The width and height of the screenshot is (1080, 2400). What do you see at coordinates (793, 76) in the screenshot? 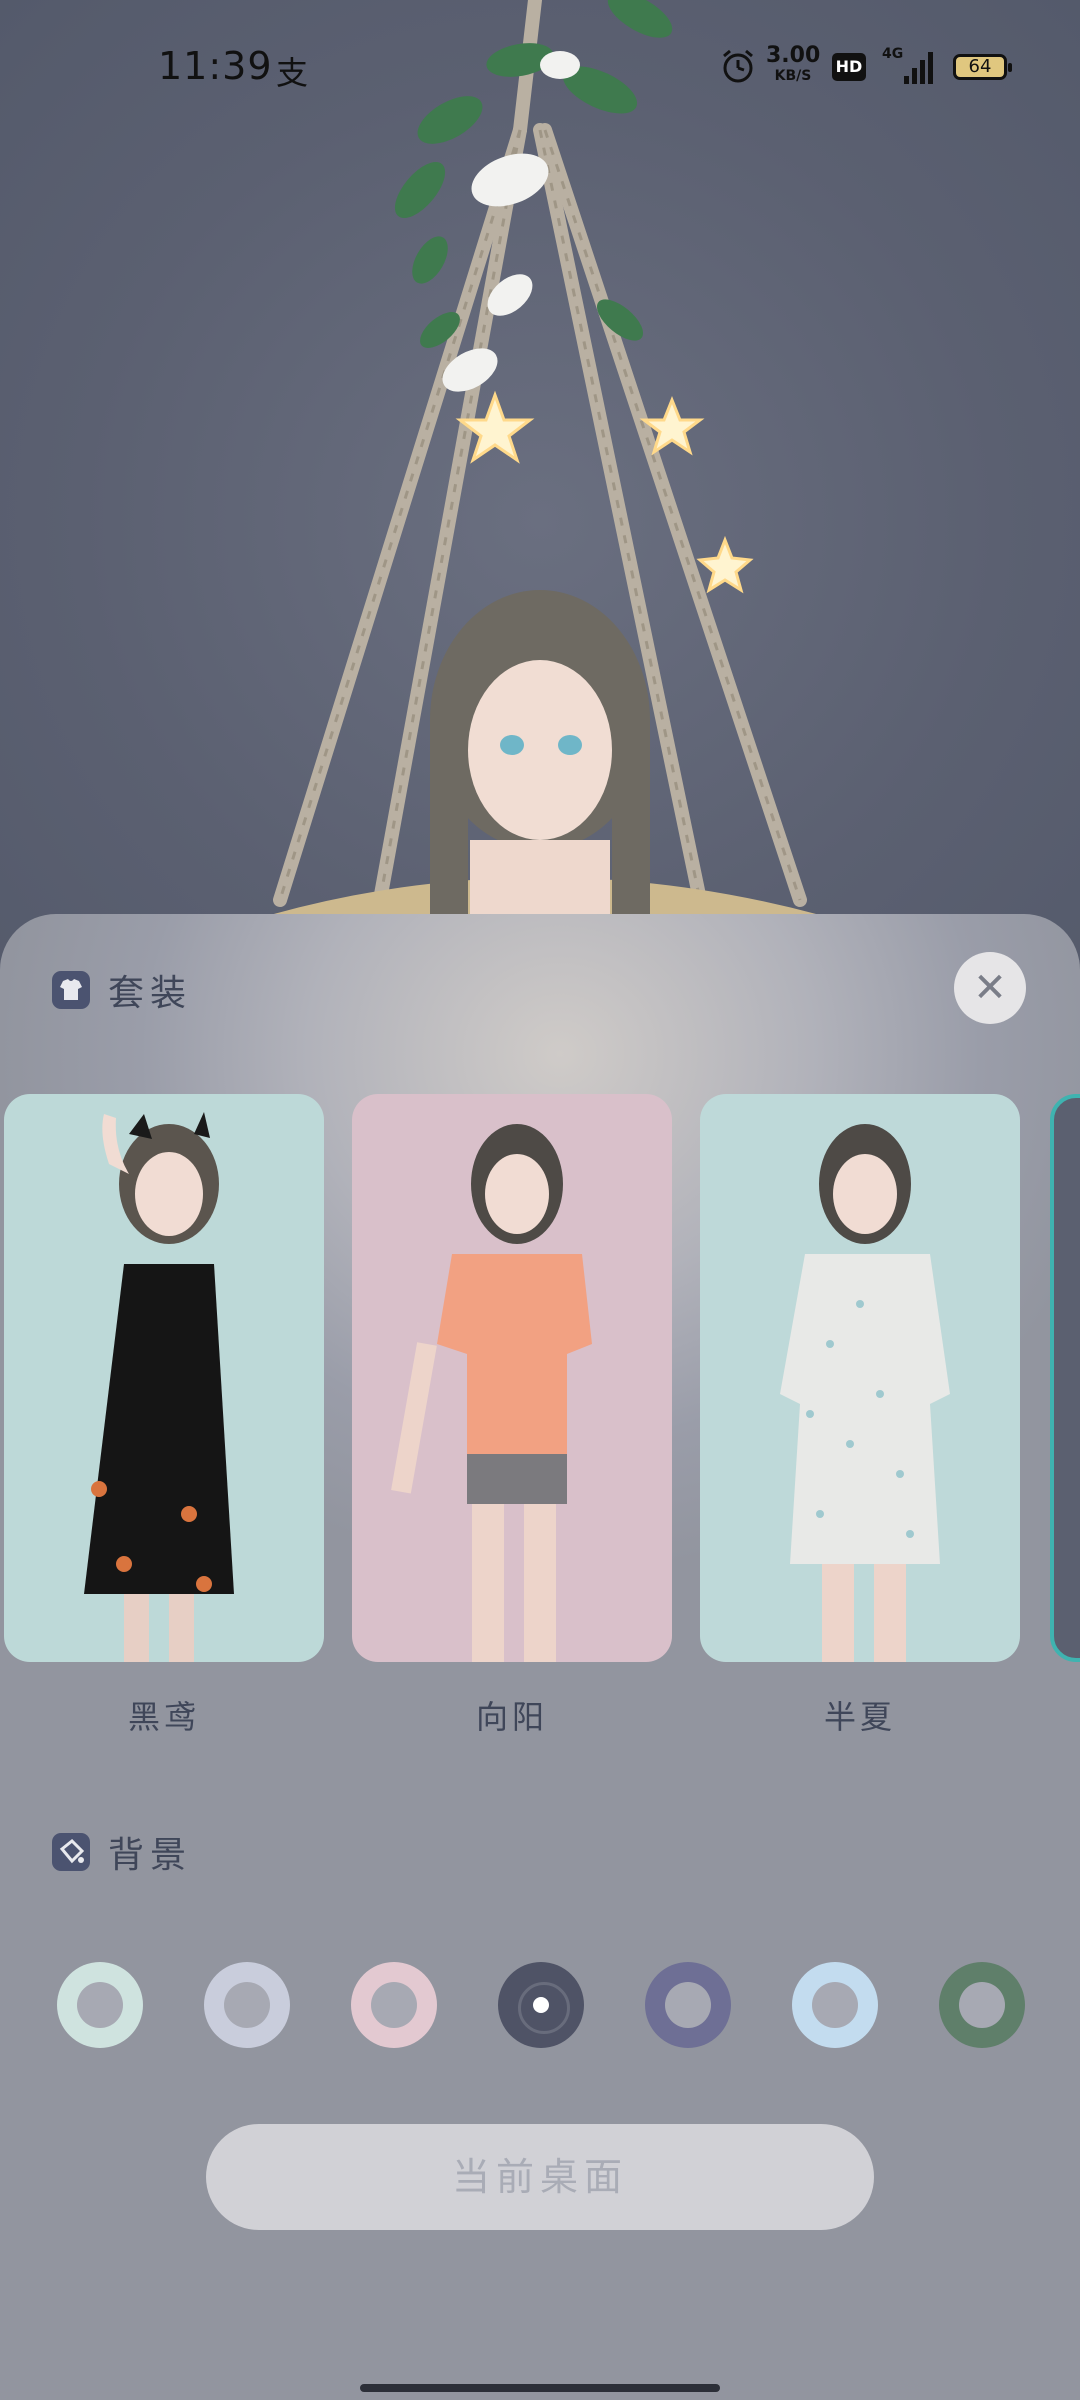
I see `network-speed-unit: KB/S` at bounding box center [793, 76].